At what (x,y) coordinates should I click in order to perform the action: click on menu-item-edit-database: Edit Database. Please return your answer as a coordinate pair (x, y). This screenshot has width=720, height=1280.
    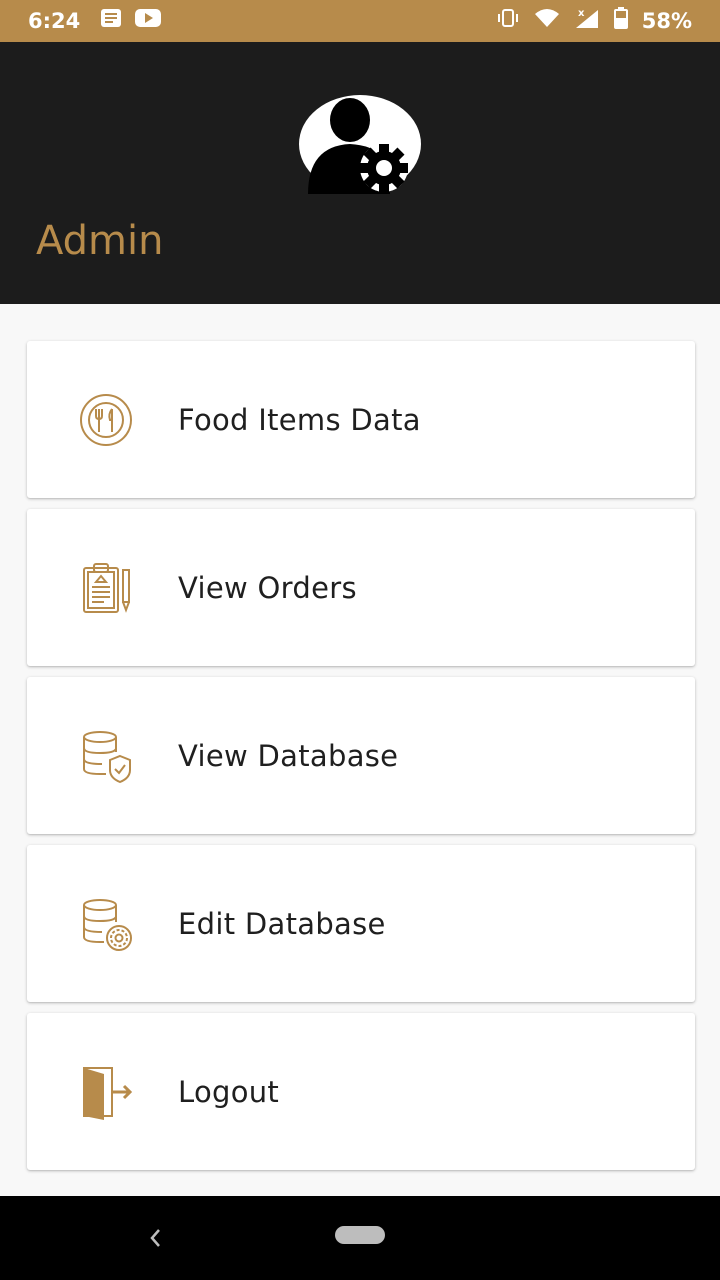
    Looking at the image, I should click on (361, 923).